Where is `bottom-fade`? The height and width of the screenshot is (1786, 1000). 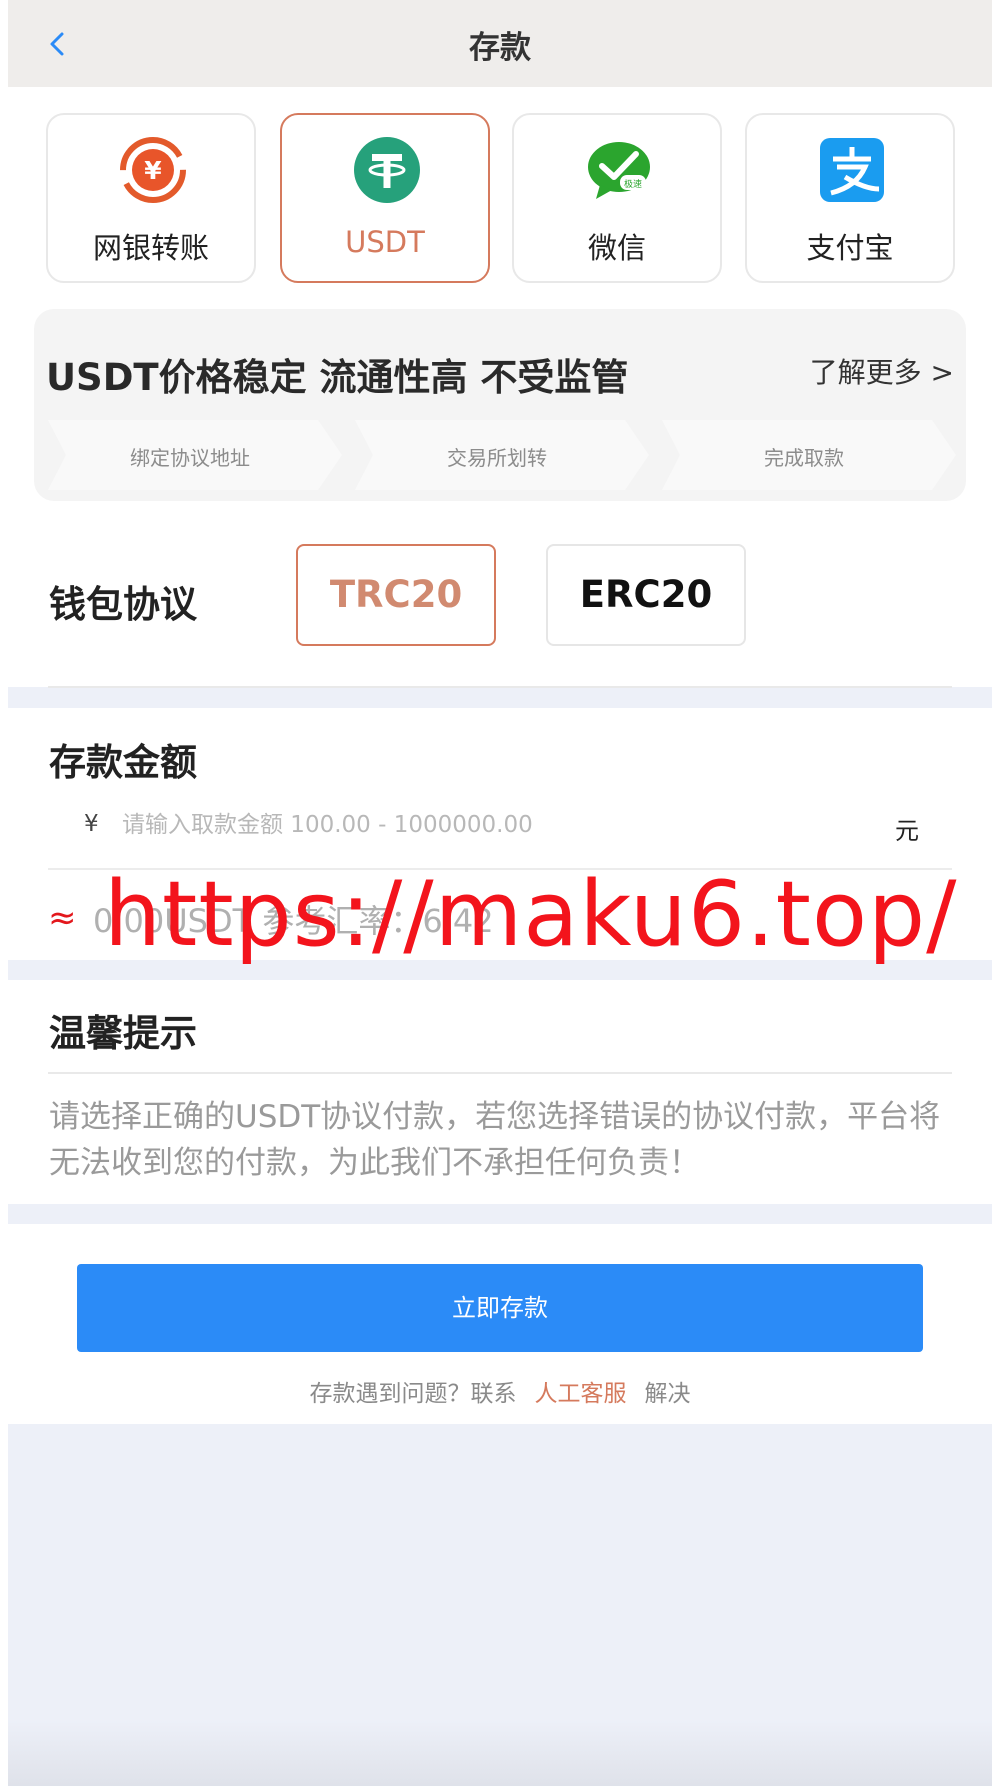 bottom-fade is located at coordinates (500, 1753).